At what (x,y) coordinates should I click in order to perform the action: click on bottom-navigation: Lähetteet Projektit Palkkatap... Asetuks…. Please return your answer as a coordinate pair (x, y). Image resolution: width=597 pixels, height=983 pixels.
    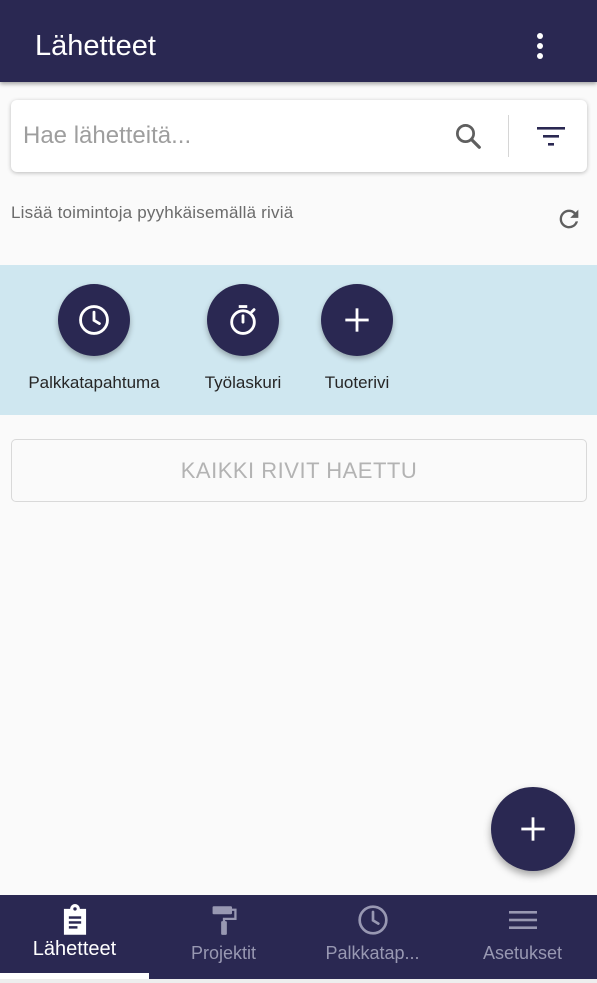
    Looking at the image, I should click on (298, 937).